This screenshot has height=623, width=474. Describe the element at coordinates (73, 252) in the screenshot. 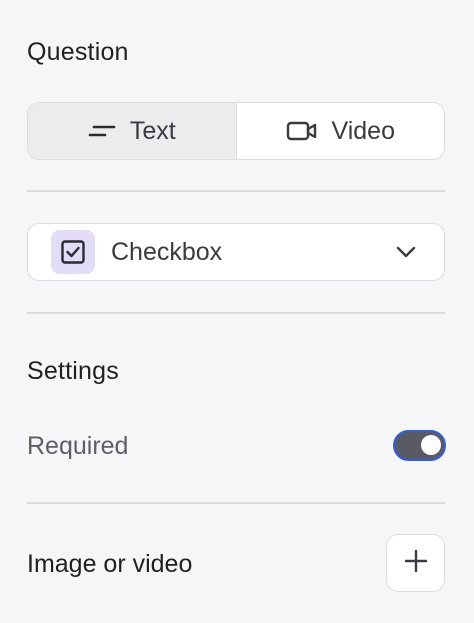

I see `checkbox-checked-icon` at that location.